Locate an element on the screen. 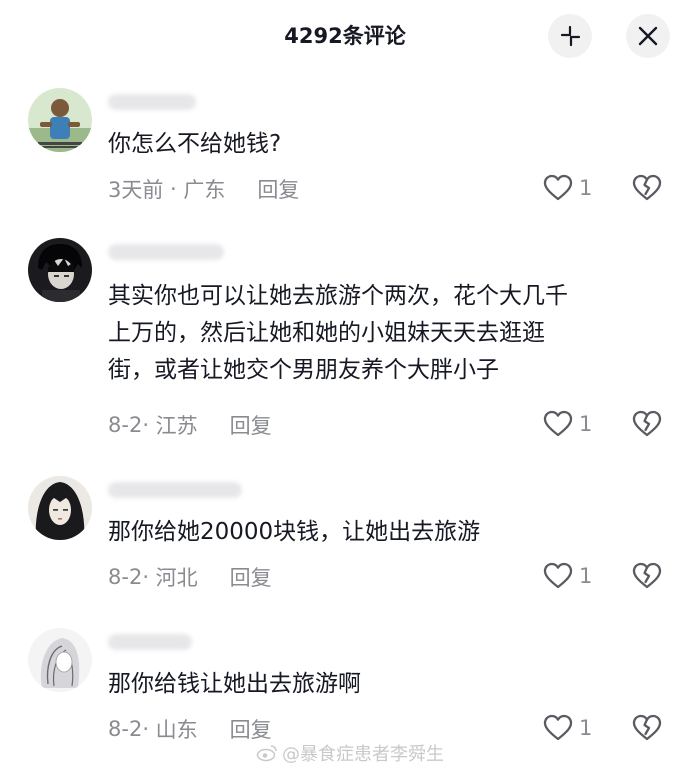 Image resolution: width=690 pixels, height=769 pixels. comment-meta: 8-2 · 山东 回复 is located at coordinates (190, 729).